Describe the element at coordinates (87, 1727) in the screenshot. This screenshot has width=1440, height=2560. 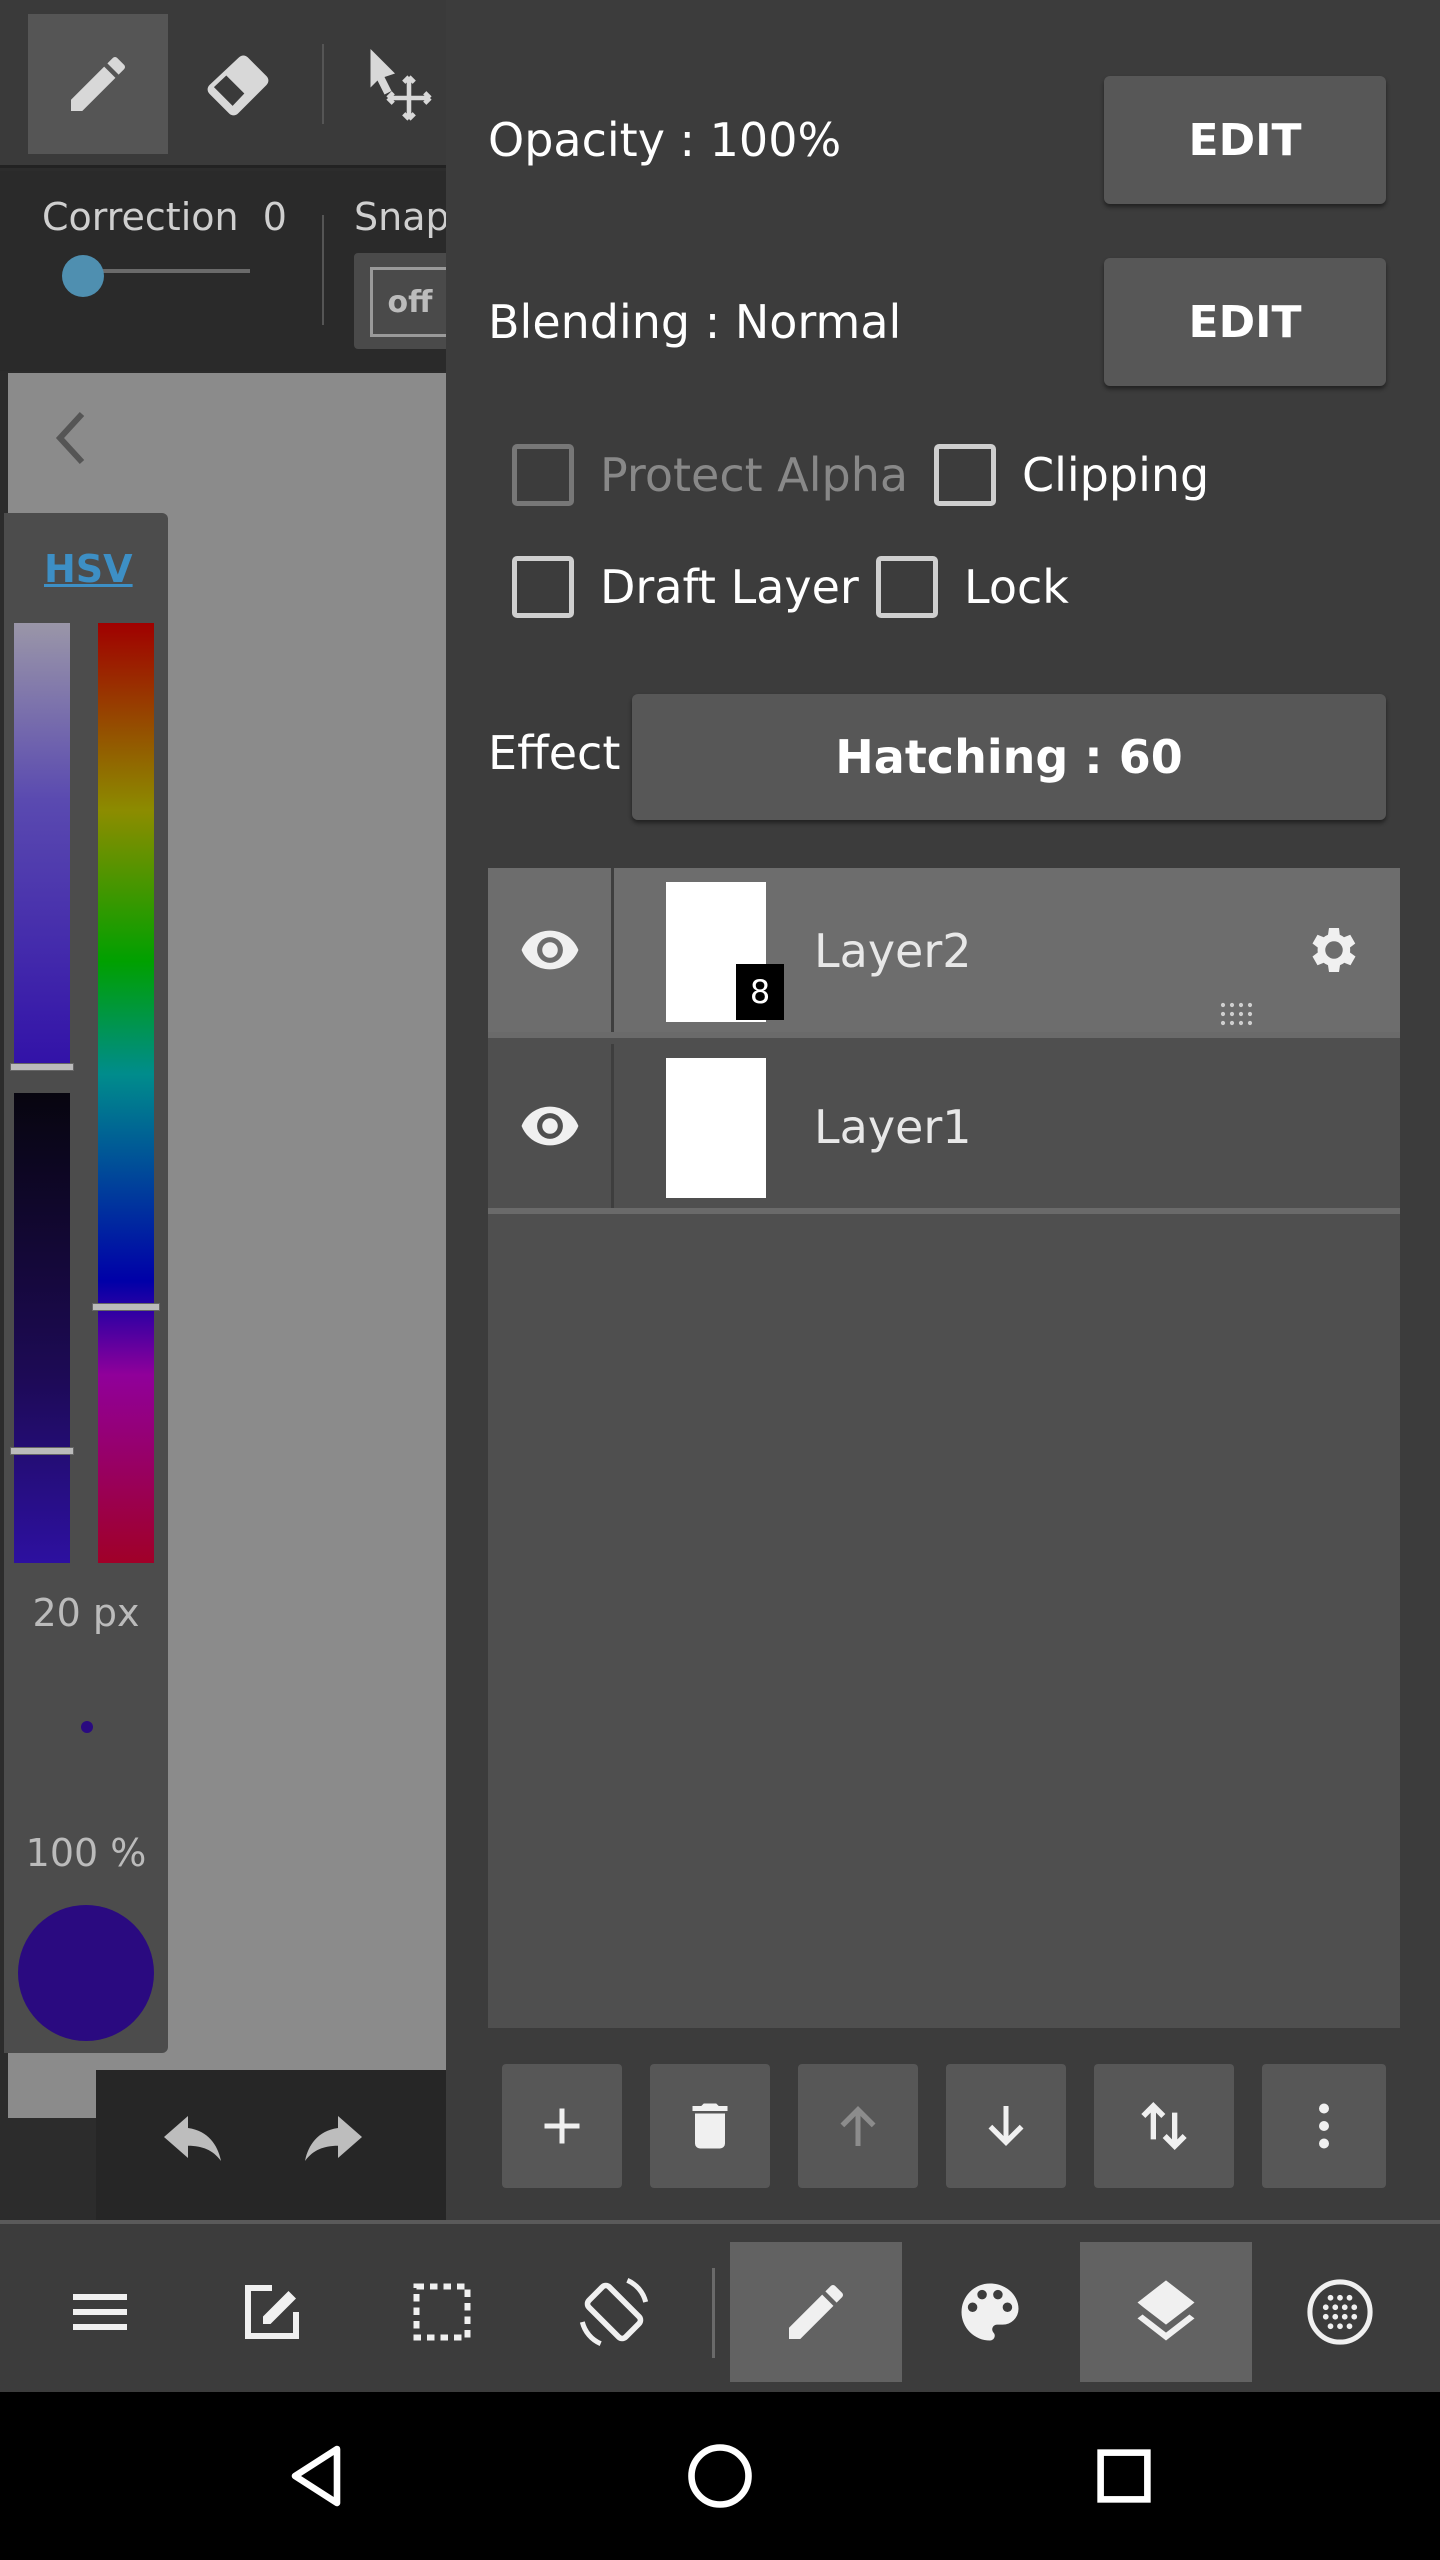
I see `brush-size-preview` at that location.